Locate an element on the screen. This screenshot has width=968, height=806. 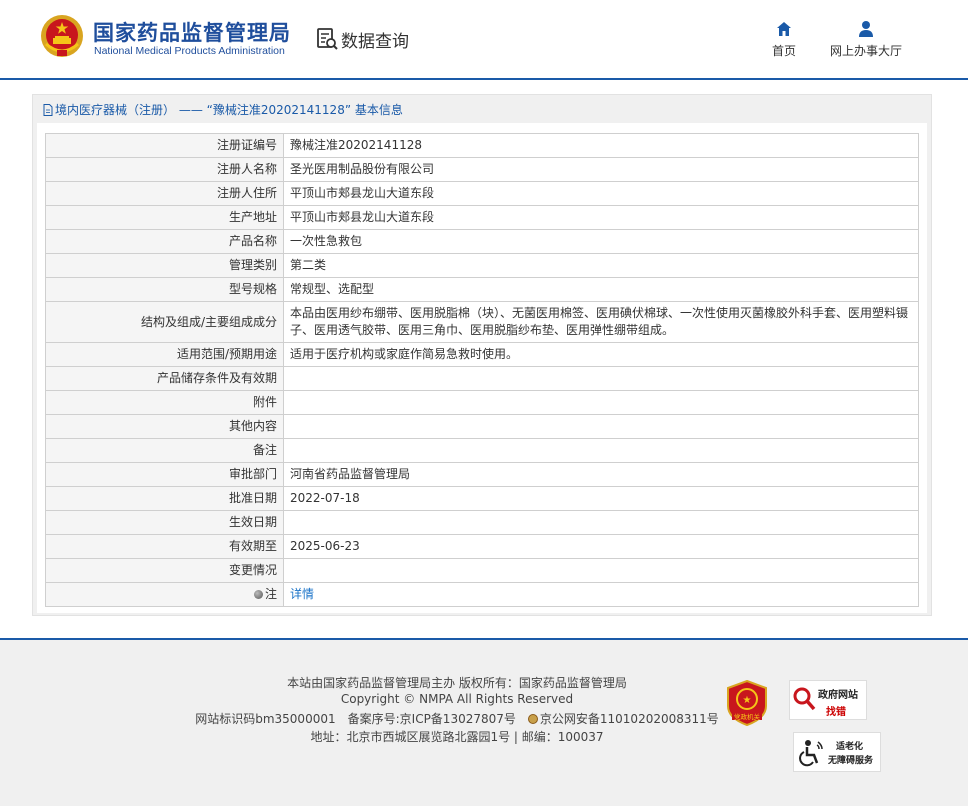
nav-home-label: 首页 is located at coordinates (783, 51).